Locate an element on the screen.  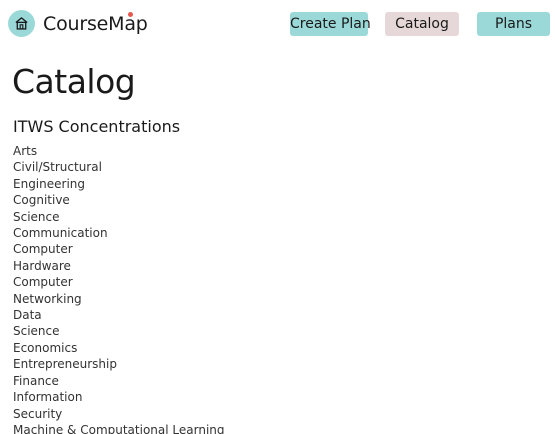
concentration-item: Economics is located at coordinates (119, 348).